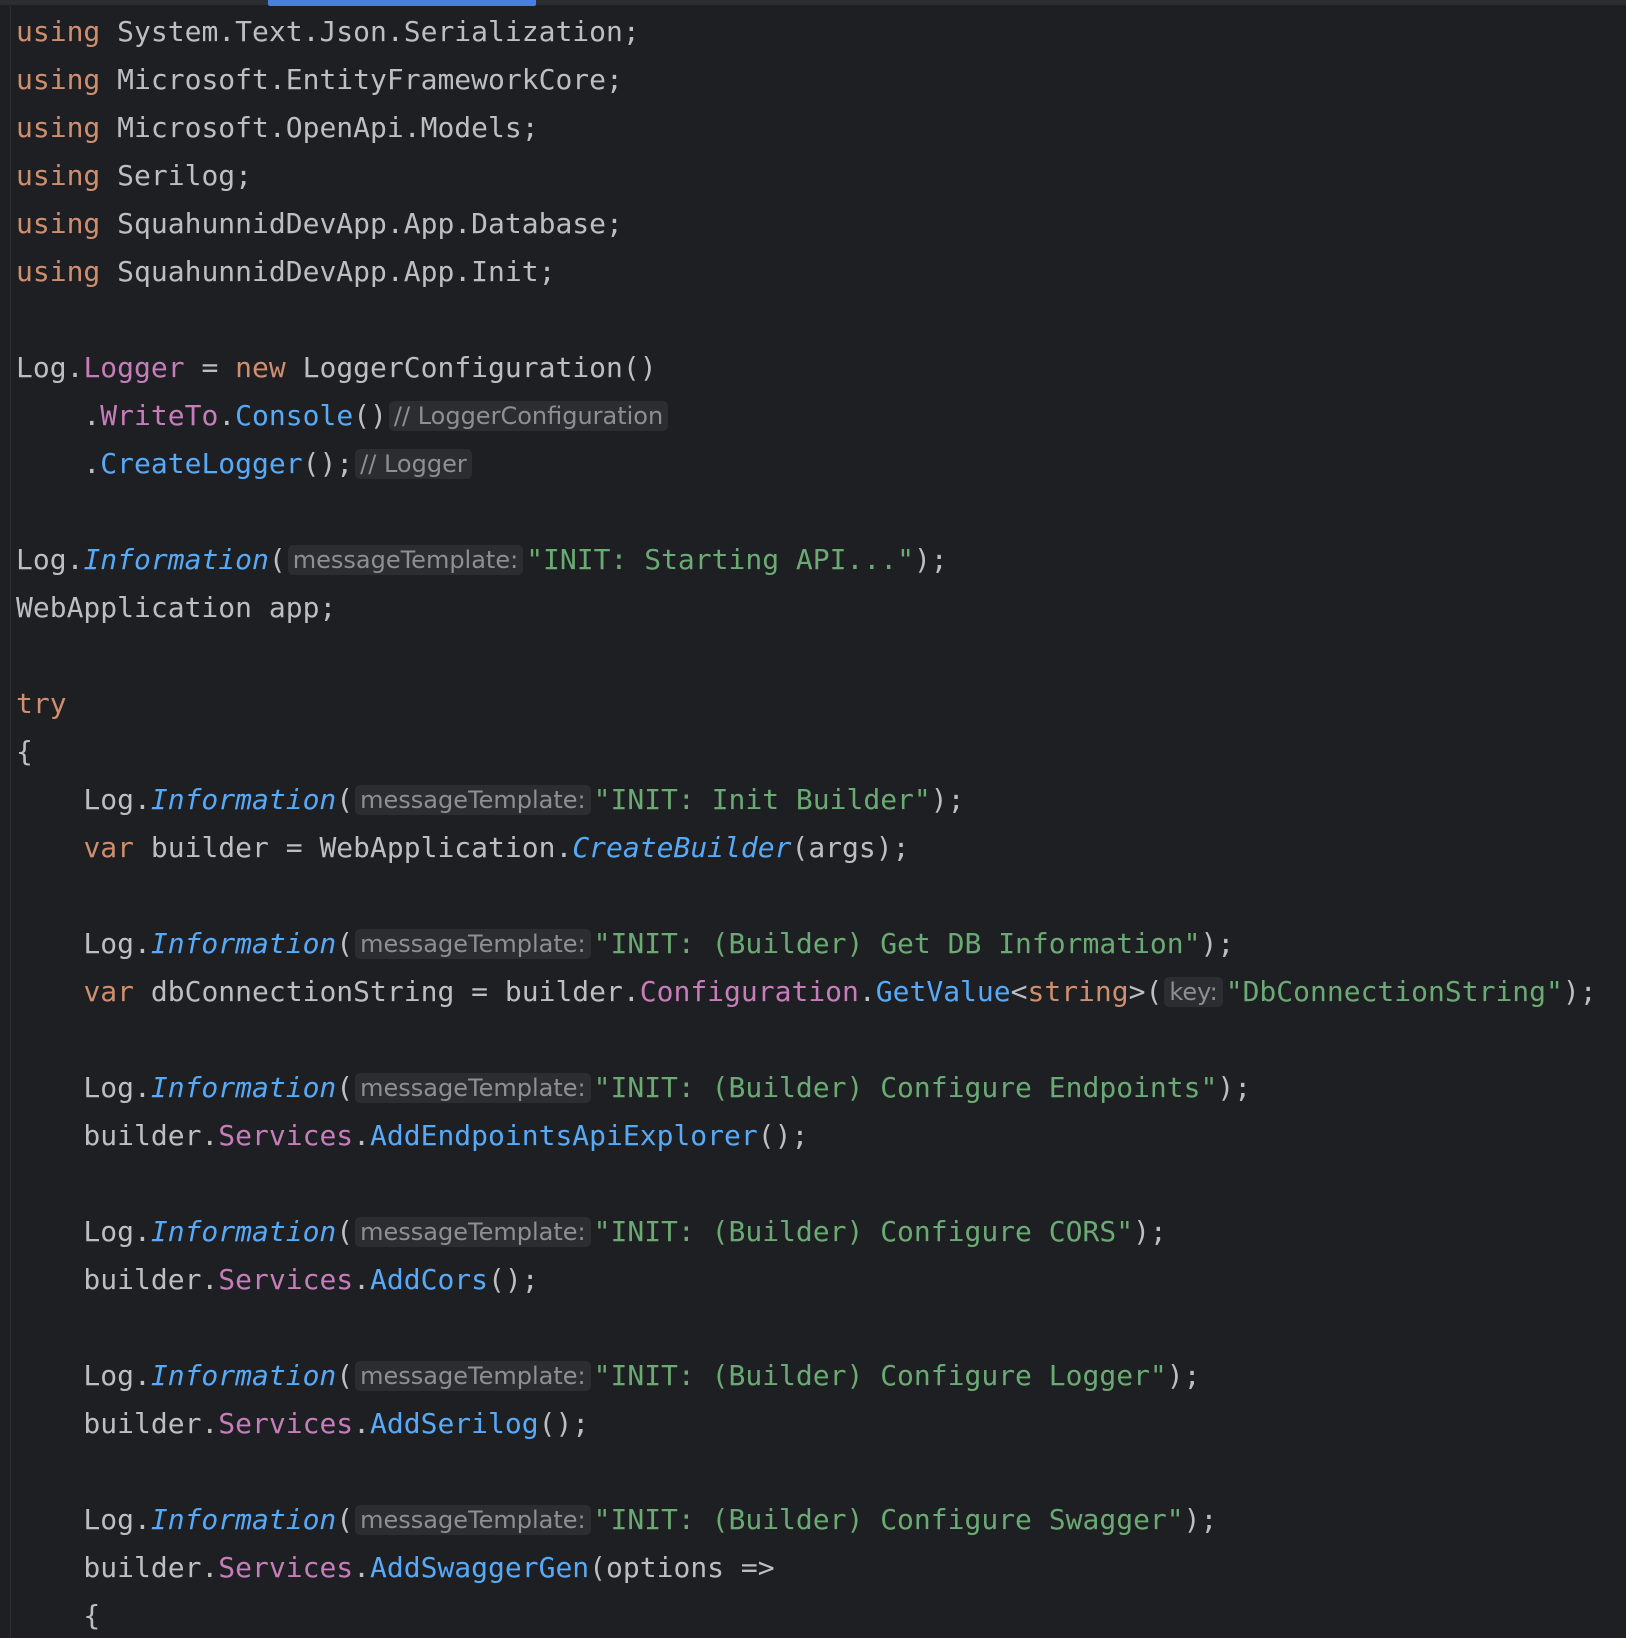  I want to click on code-token: (options =>, so click(682, 1567).